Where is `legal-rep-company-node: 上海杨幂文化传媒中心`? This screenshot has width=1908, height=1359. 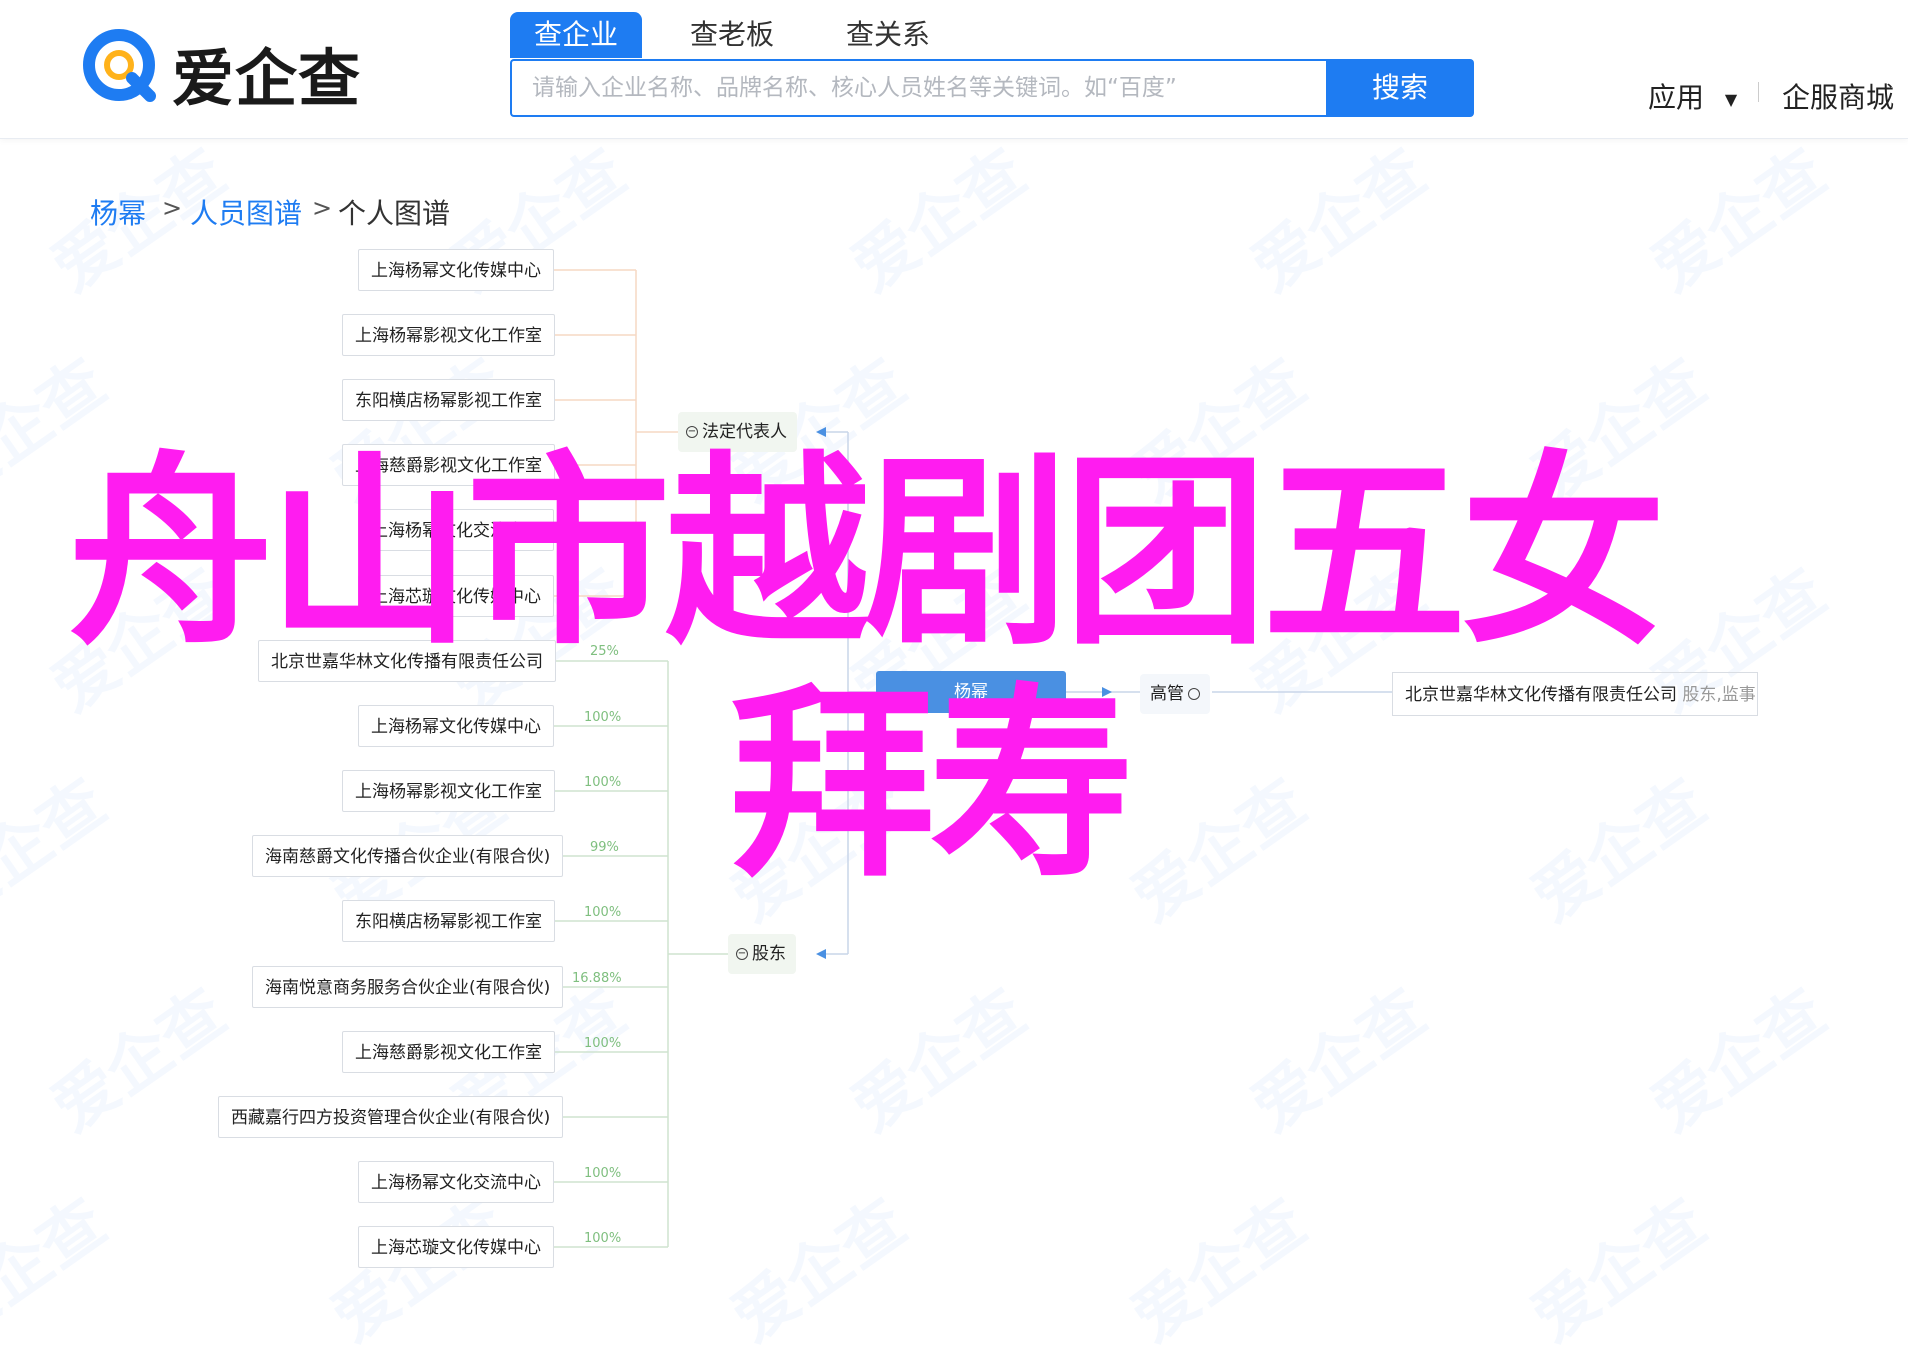
legal-rep-company-node: 上海杨幂文化传媒中心 is located at coordinates (456, 270).